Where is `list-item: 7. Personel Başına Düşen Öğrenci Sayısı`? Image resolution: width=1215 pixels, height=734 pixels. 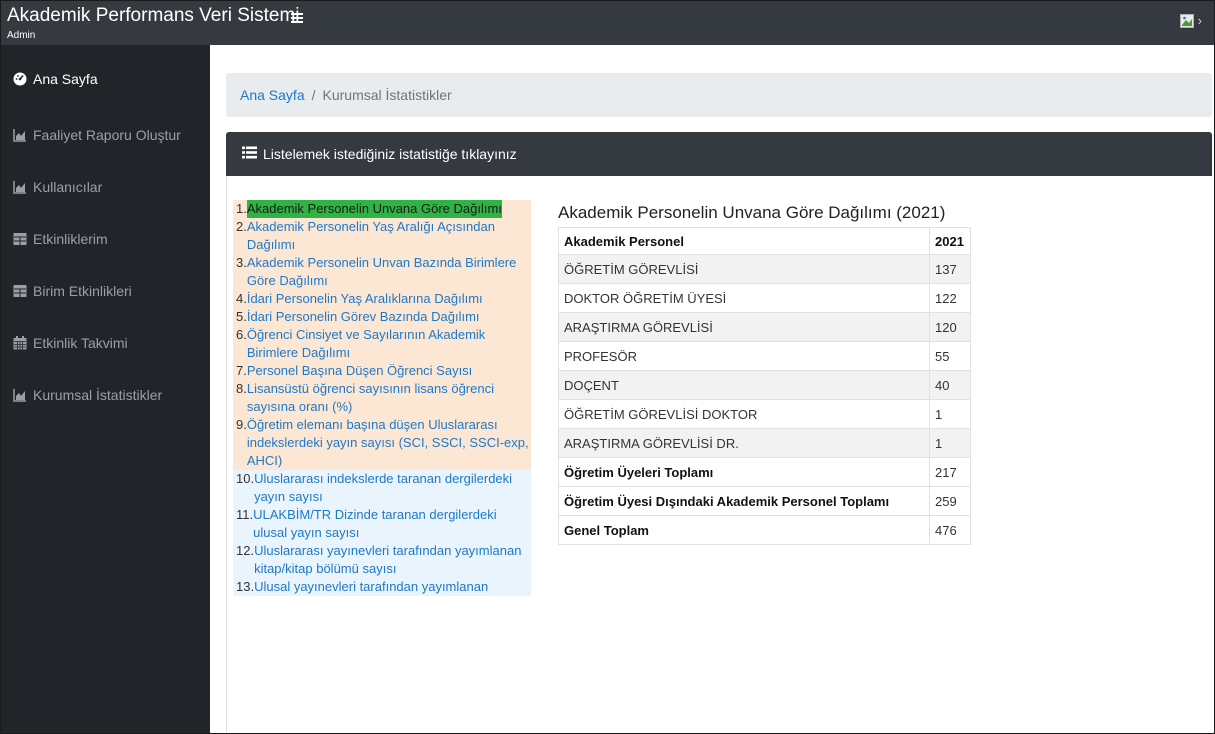
list-item: 7. Personel Başına Düşen Öğrenci Sayısı is located at coordinates (382, 371).